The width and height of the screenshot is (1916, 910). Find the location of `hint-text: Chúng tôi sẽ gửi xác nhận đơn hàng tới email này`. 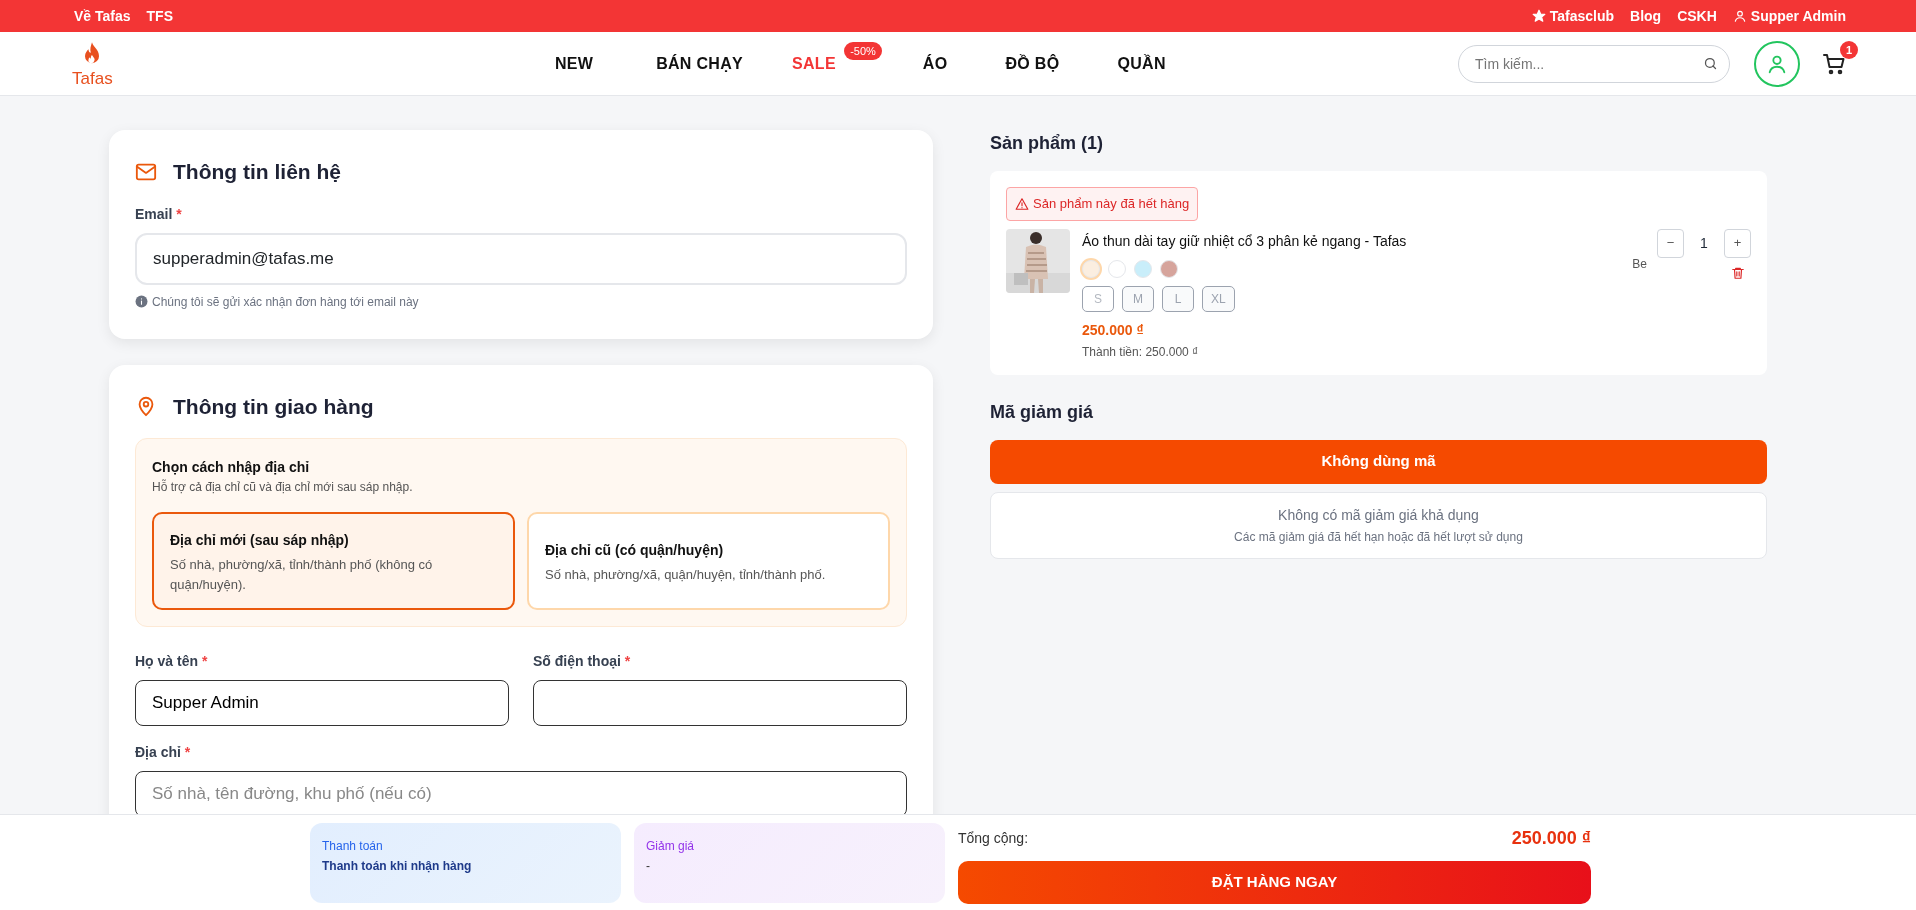

hint-text: Chúng tôi sẽ gửi xác nhận đơn hàng tới email này is located at coordinates (285, 302).